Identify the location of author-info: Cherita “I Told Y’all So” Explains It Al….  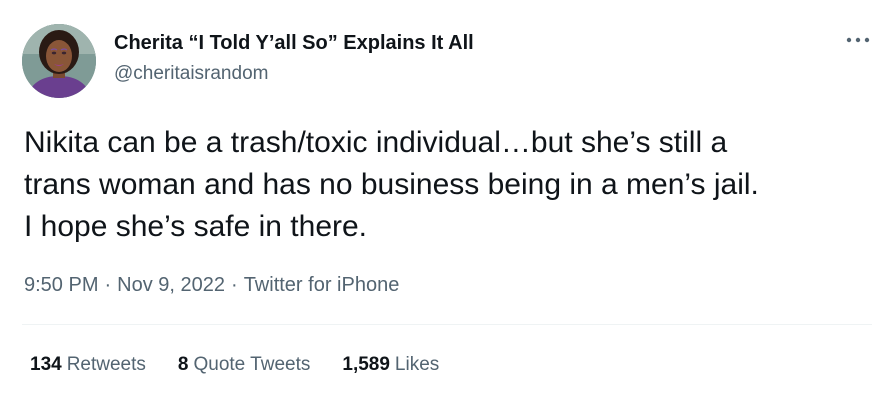
(294, 58).